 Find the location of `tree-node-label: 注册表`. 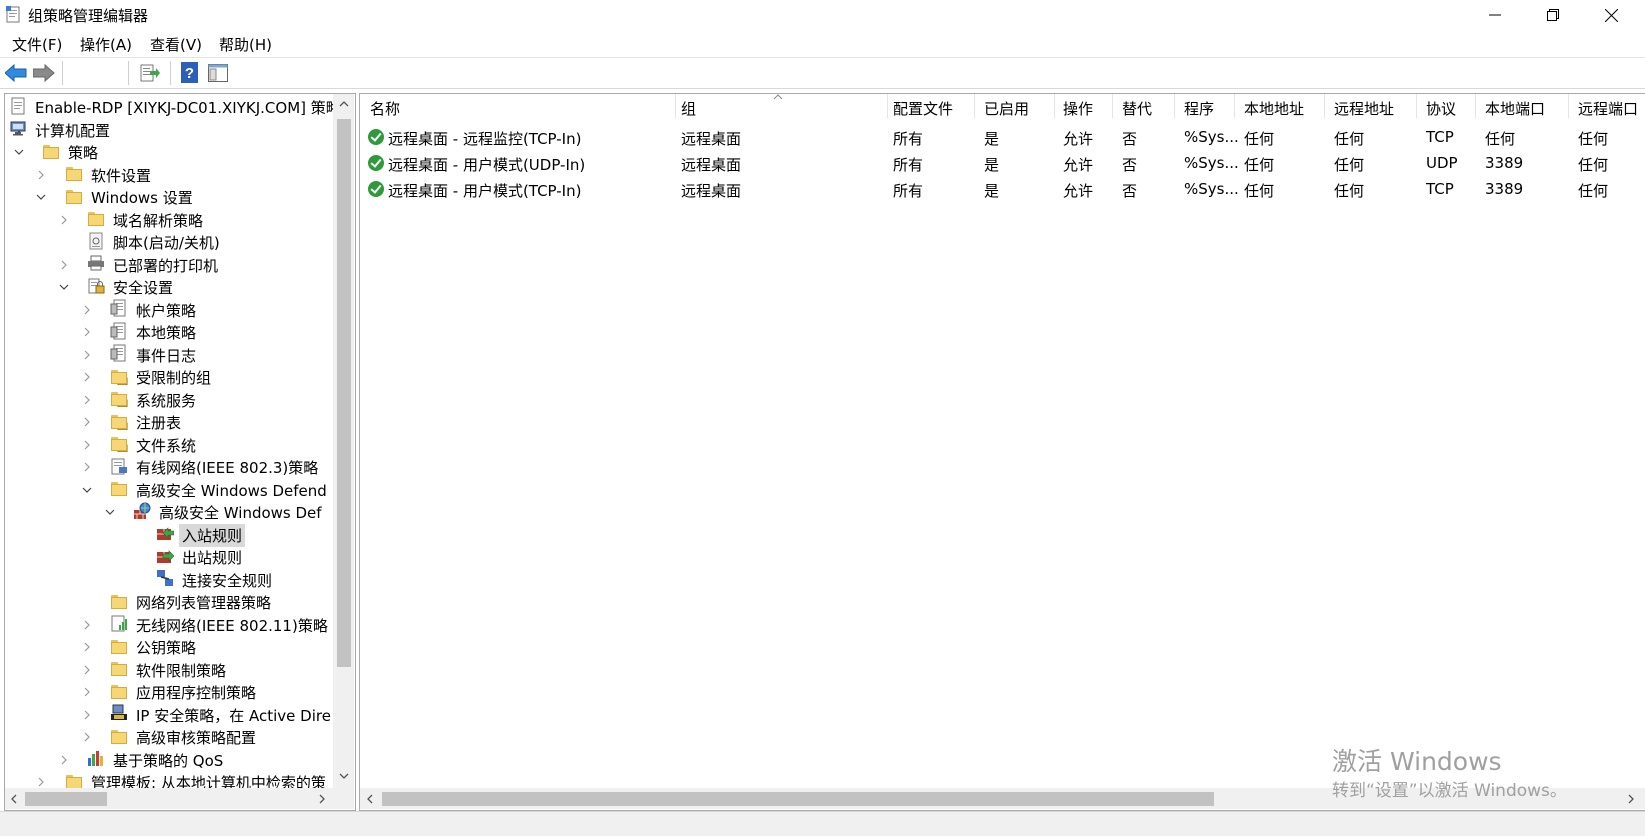

tree-node-label: 注册表 is located at coordinates (159, 423).